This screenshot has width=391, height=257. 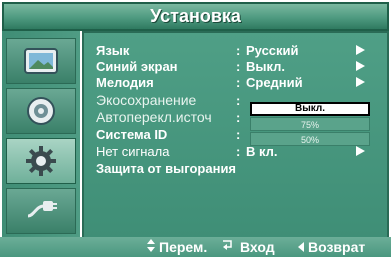 I want to click on menu-value: Средний, so click(x=274, y=82).